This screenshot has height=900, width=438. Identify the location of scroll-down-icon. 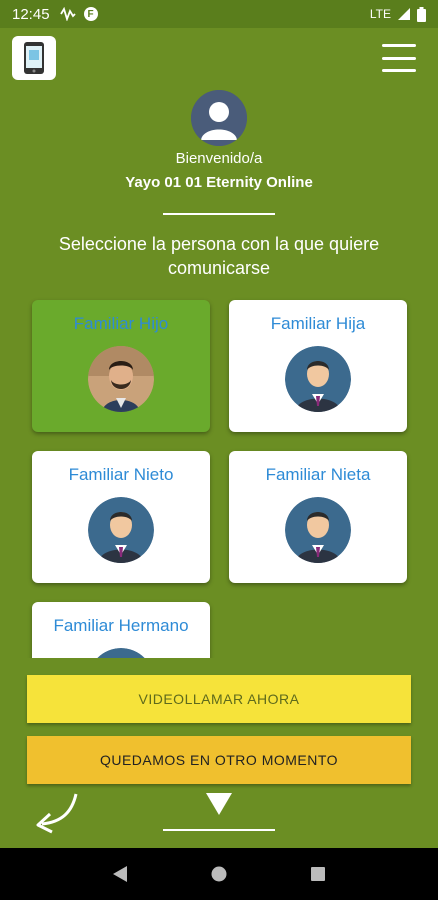
(219, 804).